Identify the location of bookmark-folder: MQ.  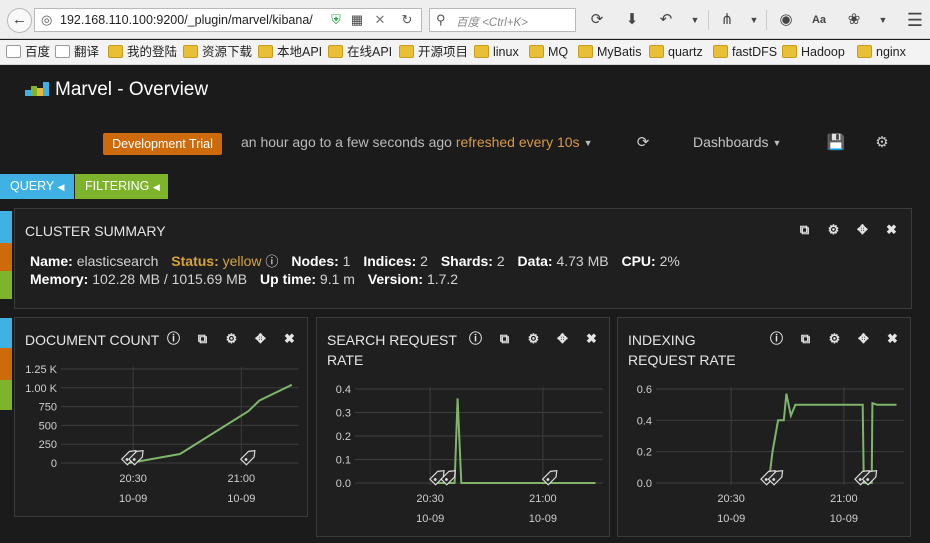
(548, 52).